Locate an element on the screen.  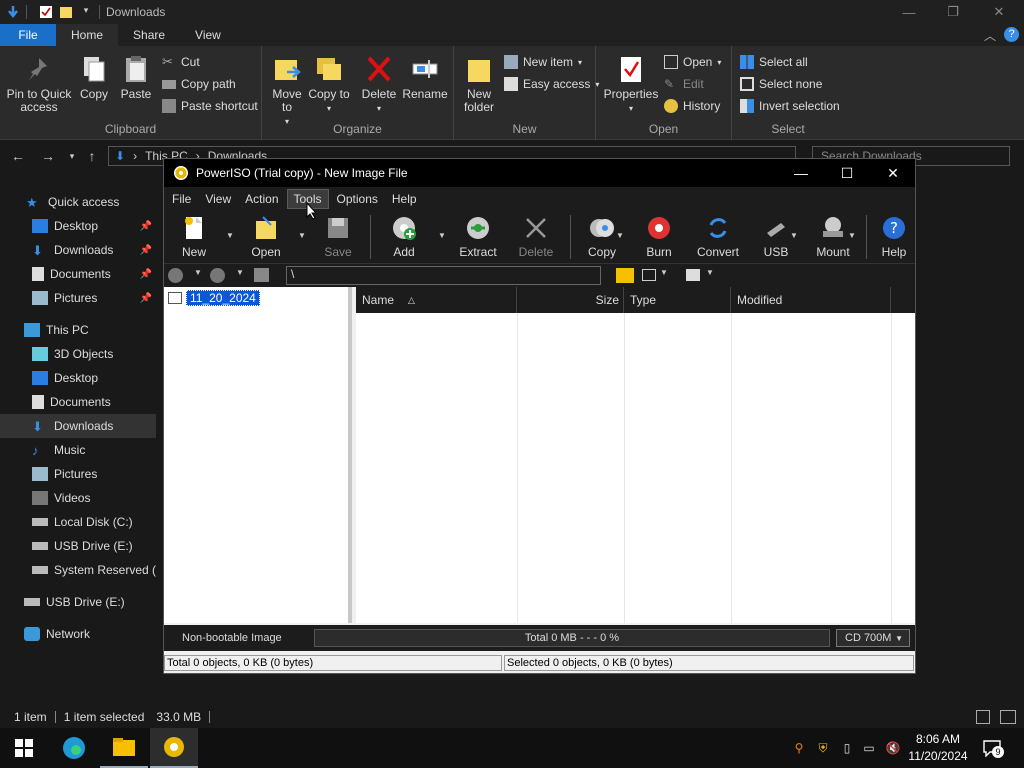
nav-local-disk: Local Disk (C:) is located at coordinates (78, 522).